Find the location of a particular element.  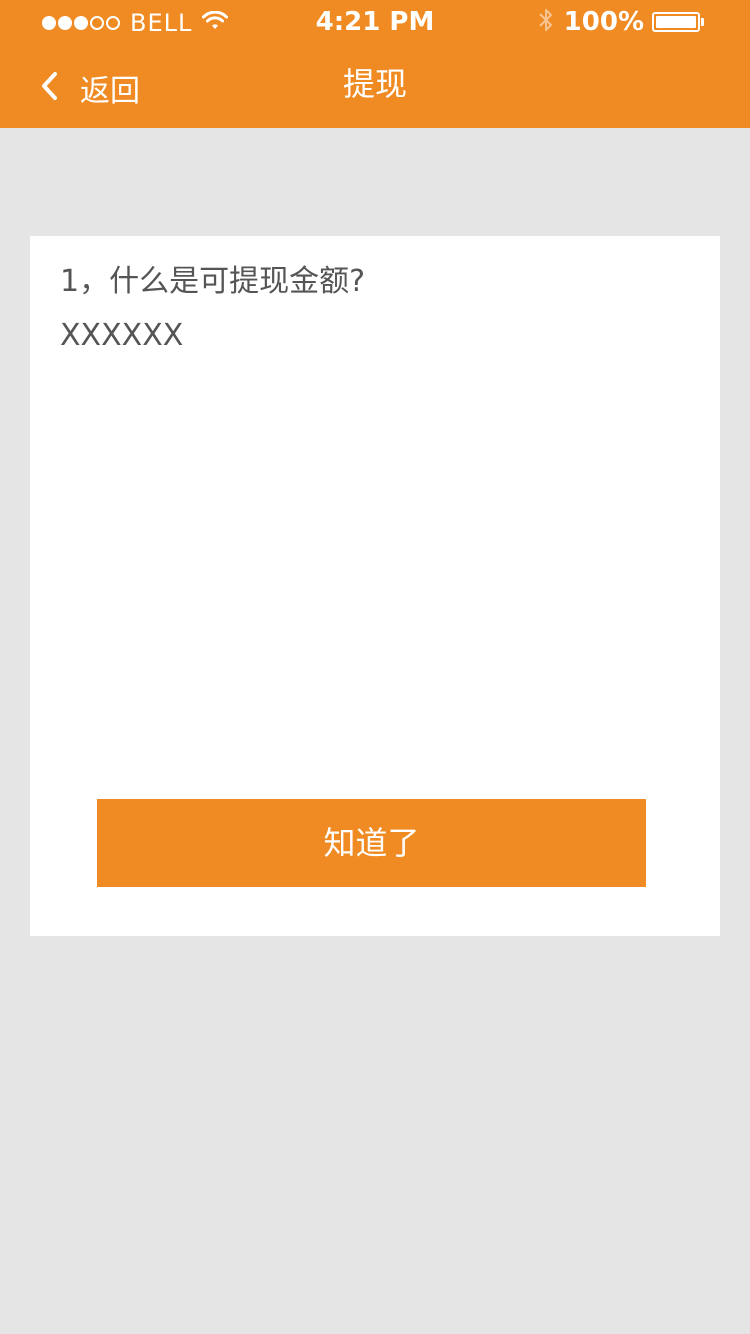

battery-percentage: 100% is located at coordinates (603, 22).